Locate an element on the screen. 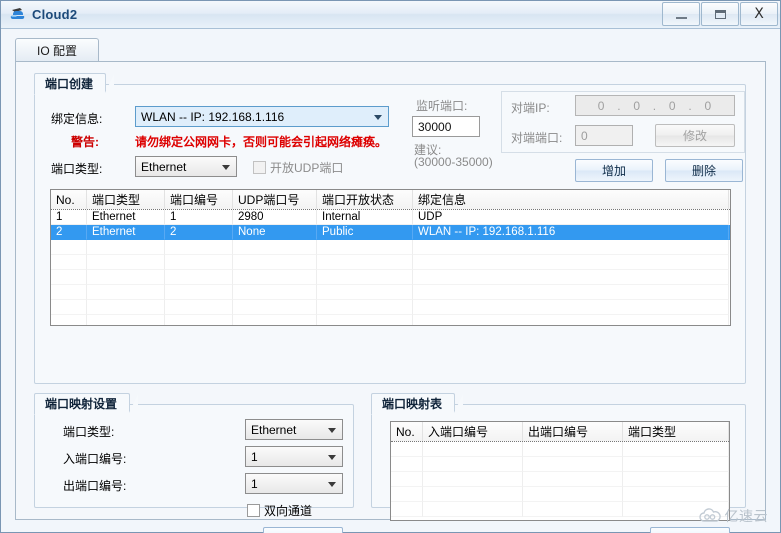 The image size is (781, 533). column-header: 端口编号 is located at coordinates (199, 199).